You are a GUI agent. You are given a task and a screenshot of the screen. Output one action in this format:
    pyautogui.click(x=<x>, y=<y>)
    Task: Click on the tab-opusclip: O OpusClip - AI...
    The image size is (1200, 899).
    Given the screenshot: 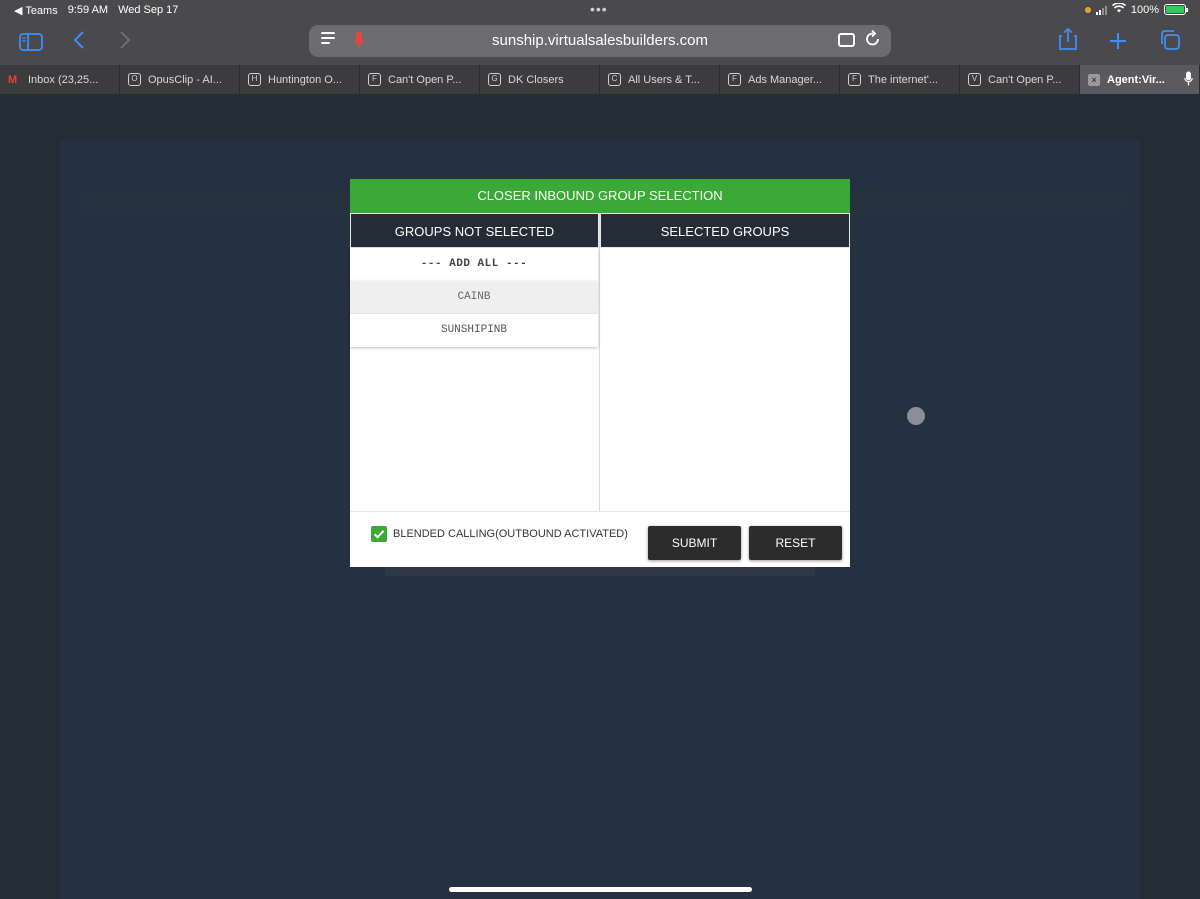 What is the action you would take?
    pyautogui.click(x=180, y=79)
    